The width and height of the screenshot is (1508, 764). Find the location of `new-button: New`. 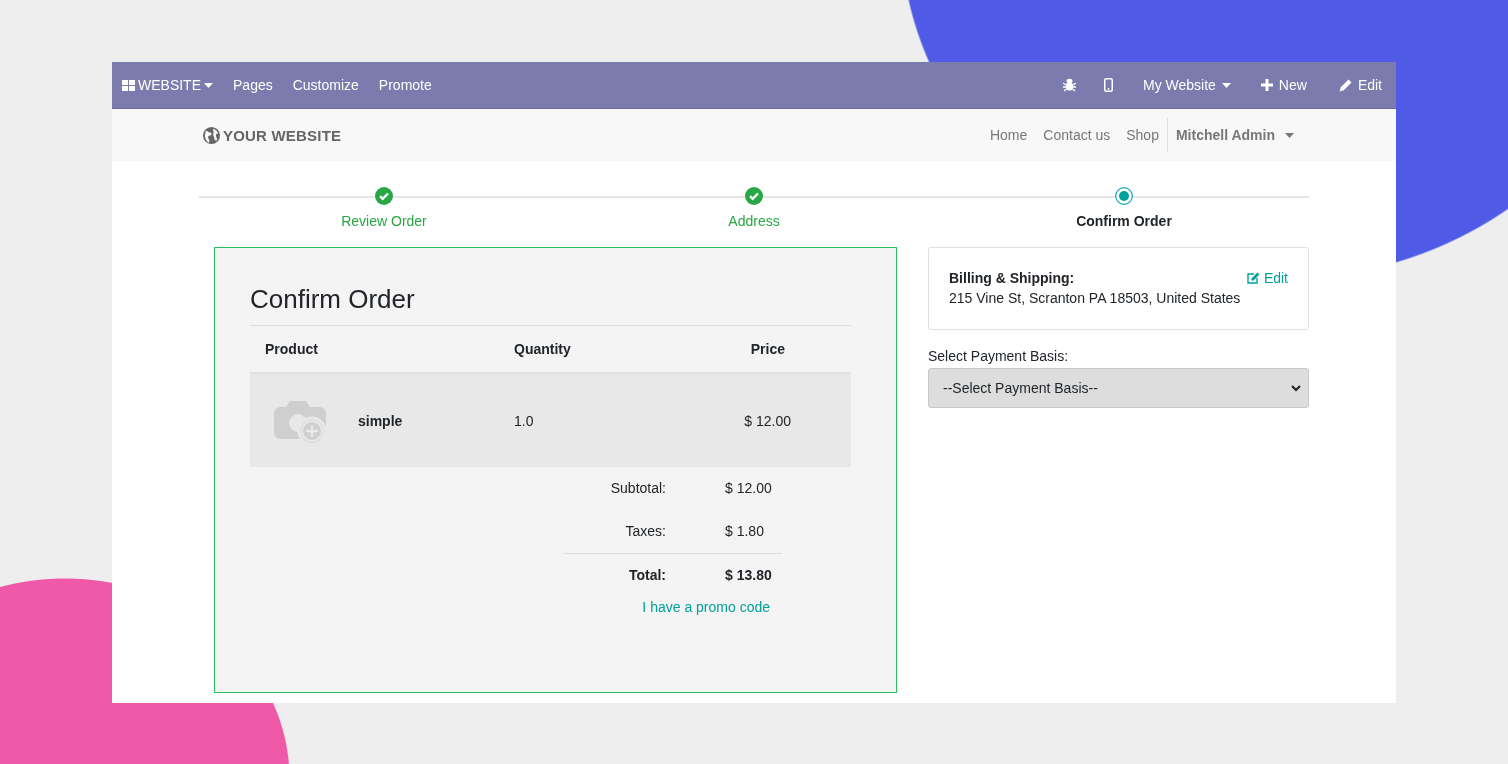

new-button: New is located at coordinates (1283, 85).